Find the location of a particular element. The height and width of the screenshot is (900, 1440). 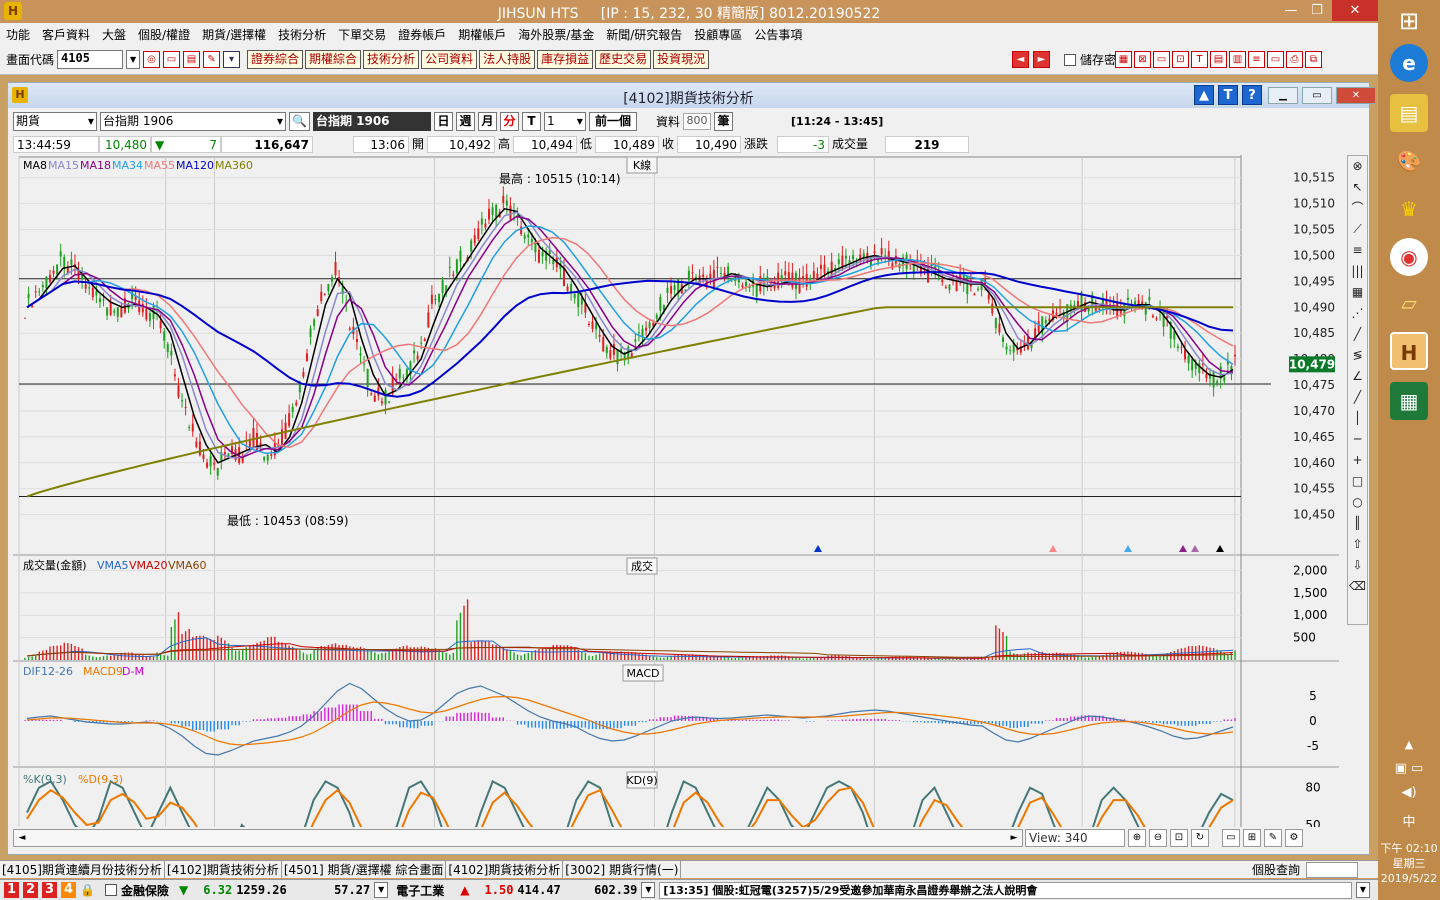

export-icon: ▭ is located at coordinates (1231, 838).